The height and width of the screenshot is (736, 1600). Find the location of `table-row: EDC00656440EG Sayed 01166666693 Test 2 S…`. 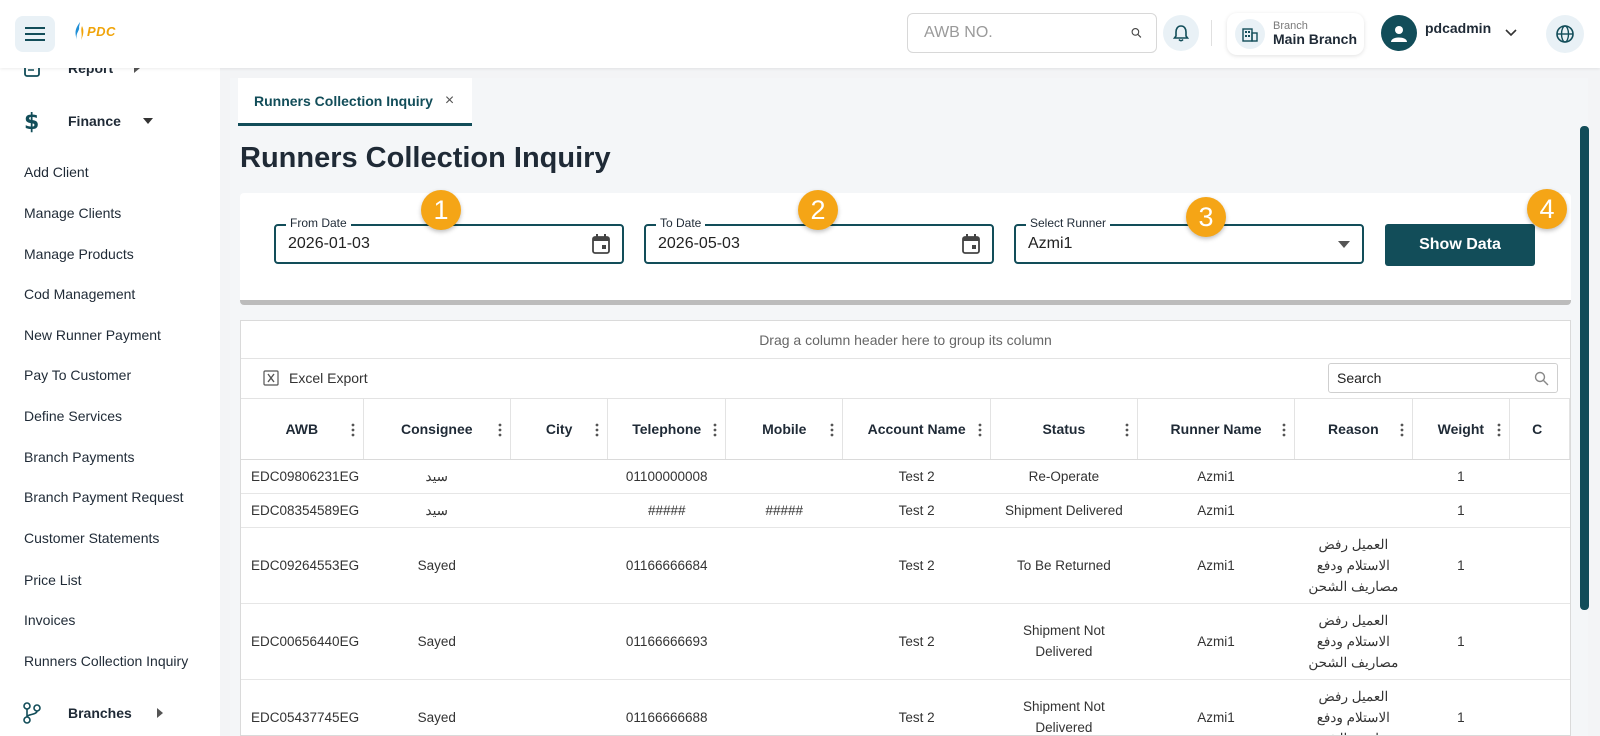

table-row: EDC00656440EG Sayed 01166666693 Test 2 S… is located at coordinates (905, 641).